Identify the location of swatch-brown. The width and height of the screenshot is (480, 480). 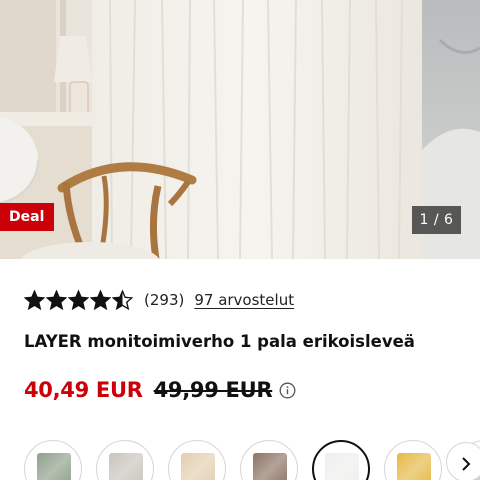
(269, 460).